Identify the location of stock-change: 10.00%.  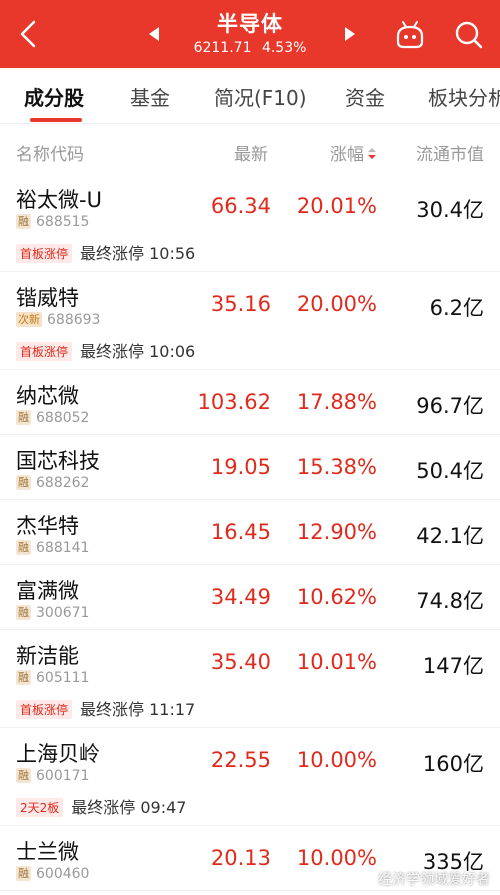
(336, 858).